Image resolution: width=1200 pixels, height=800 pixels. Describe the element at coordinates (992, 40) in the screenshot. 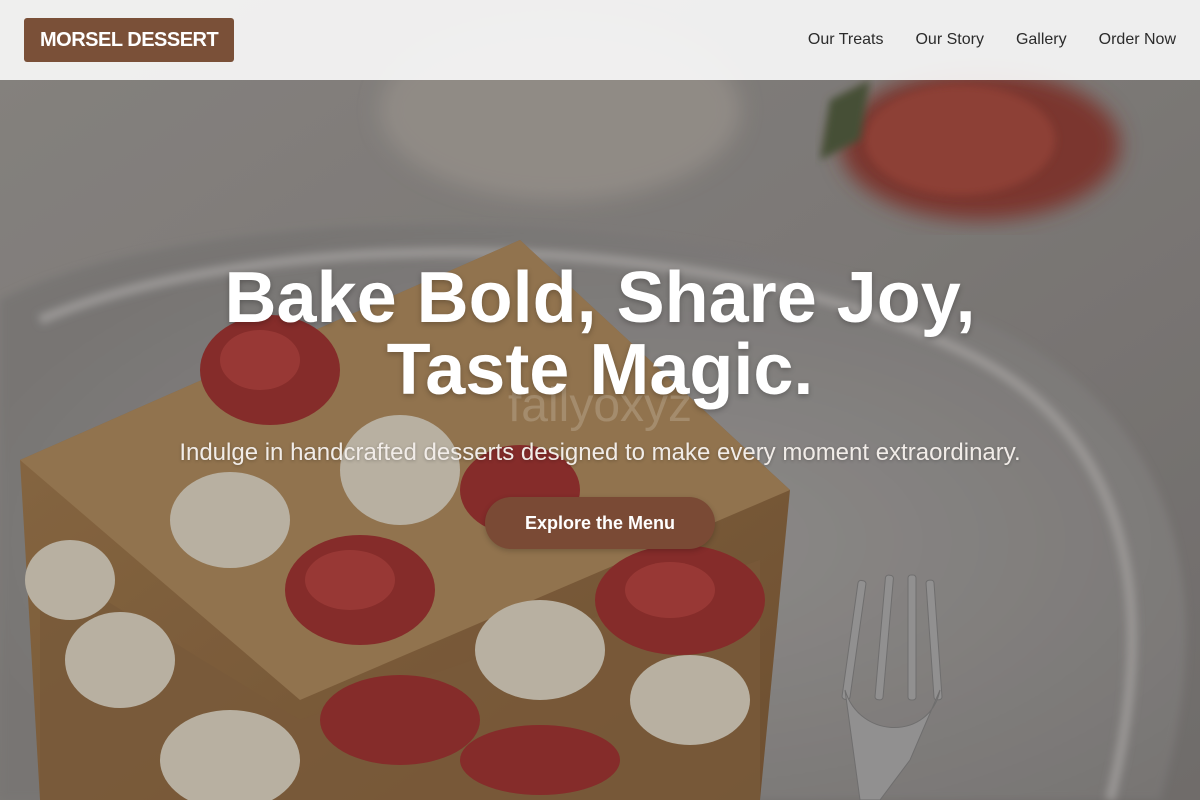

I see `main-nav: Our Treats Our Story Gallery Order Now` at that location.